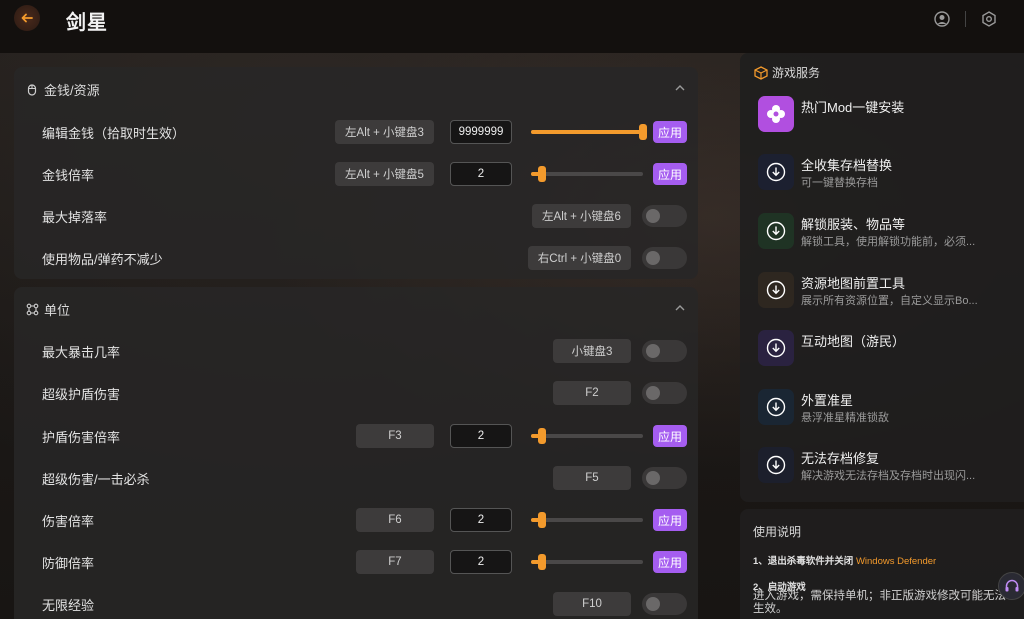 The height and width of the screenshot is (619, 1024). I want to click on back-button, so click(27, 18).